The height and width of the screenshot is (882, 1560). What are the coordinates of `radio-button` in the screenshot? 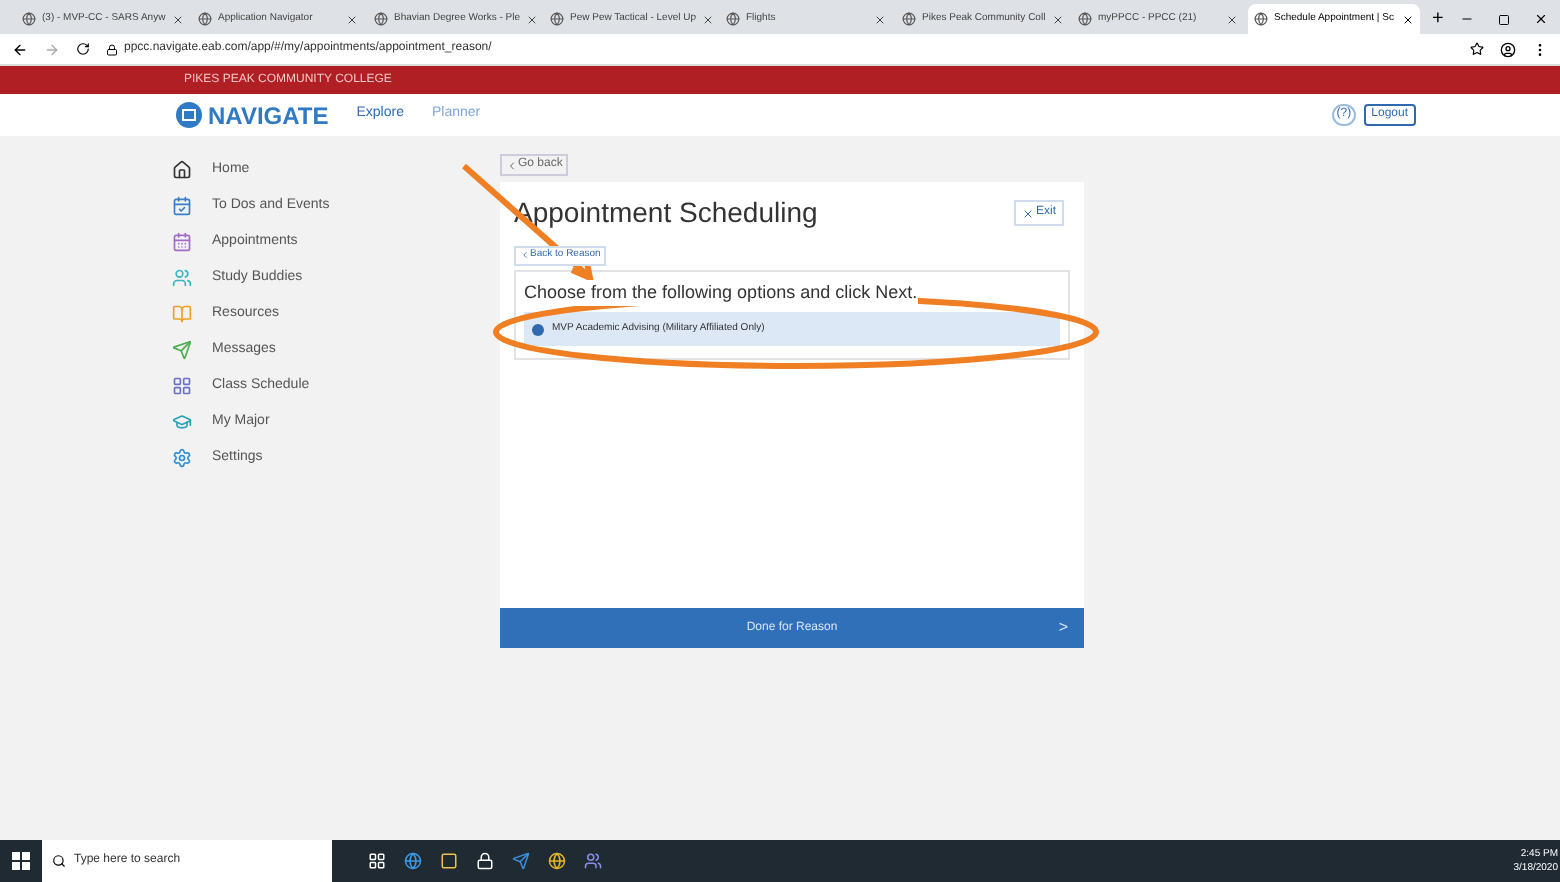 It's located at (538, 329).